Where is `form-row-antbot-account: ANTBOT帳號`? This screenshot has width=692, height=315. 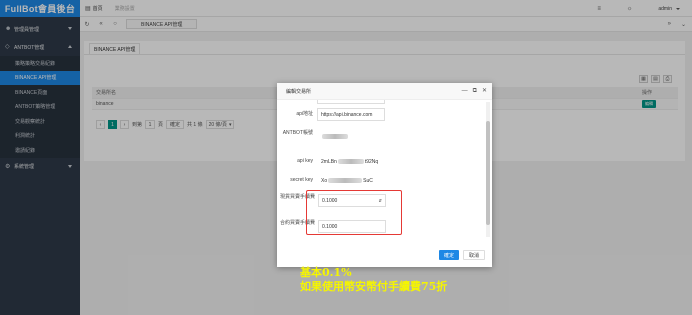 form-row-antbot-account: ANTBOT帳號 is located at coordinates (379, 138).